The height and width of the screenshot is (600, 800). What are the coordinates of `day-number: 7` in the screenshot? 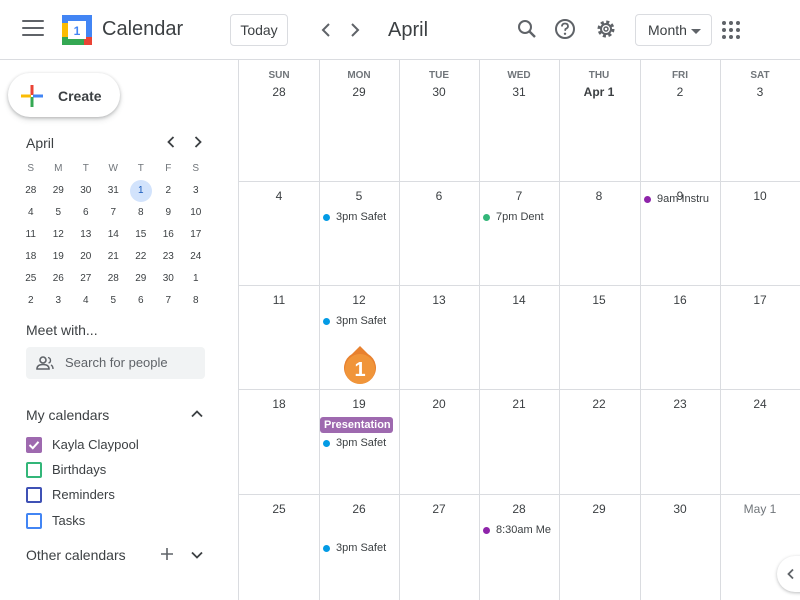 It's located at (519, 196).